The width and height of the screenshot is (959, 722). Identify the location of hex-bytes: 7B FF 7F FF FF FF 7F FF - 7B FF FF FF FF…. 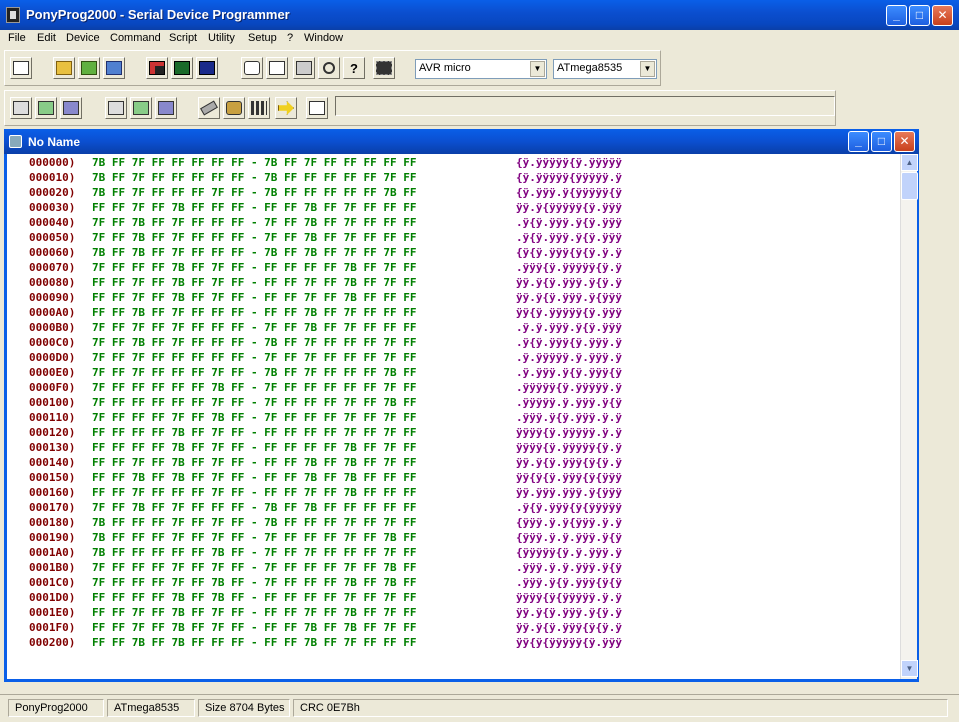
(254, 192).